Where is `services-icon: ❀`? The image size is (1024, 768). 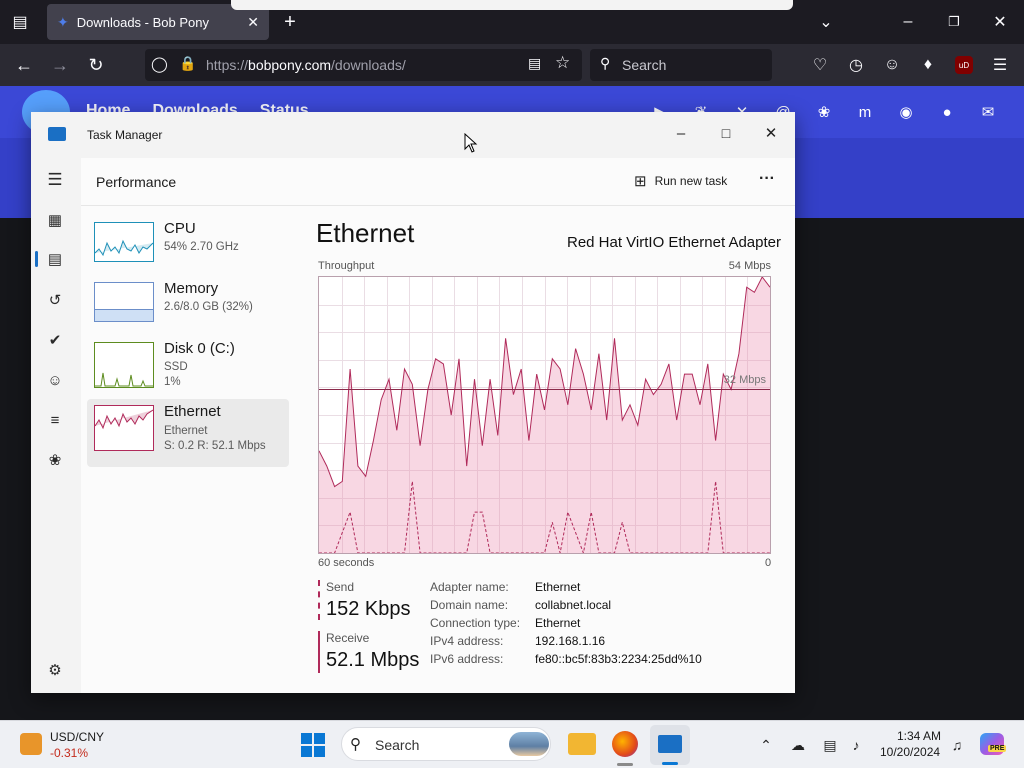
services-icon: ❀ is located at coordinates (55, 460).